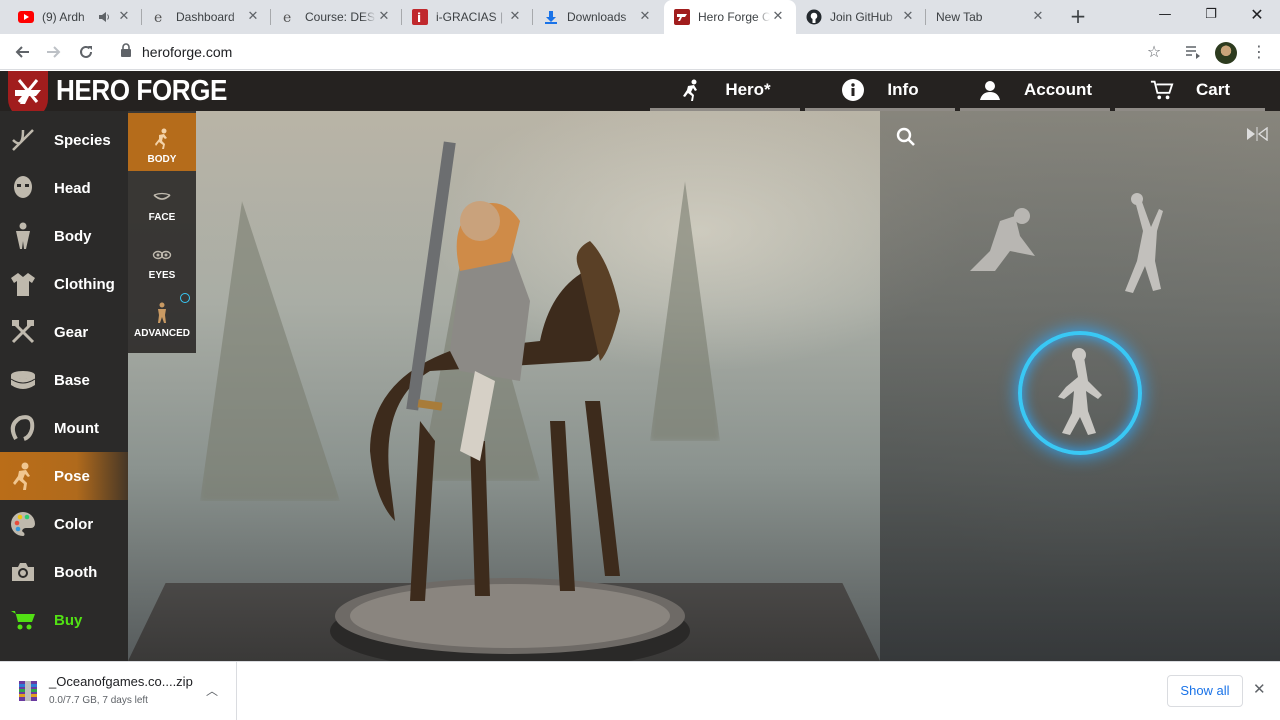  I want to click on address-bar: heroforge.com, so click(639, 52).